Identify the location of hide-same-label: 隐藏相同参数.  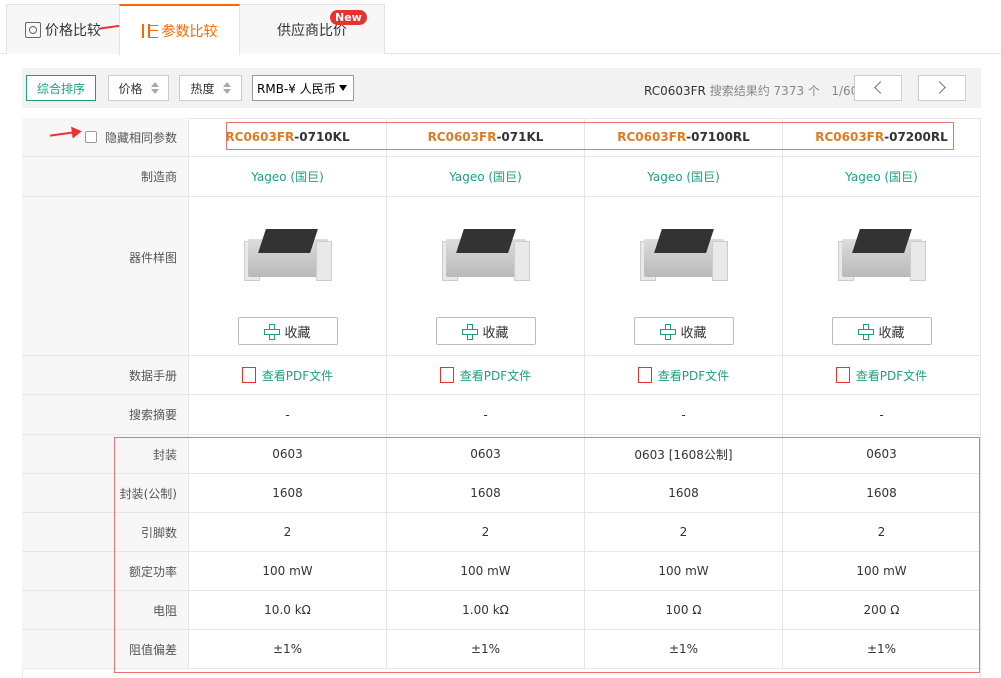
(140, 137).